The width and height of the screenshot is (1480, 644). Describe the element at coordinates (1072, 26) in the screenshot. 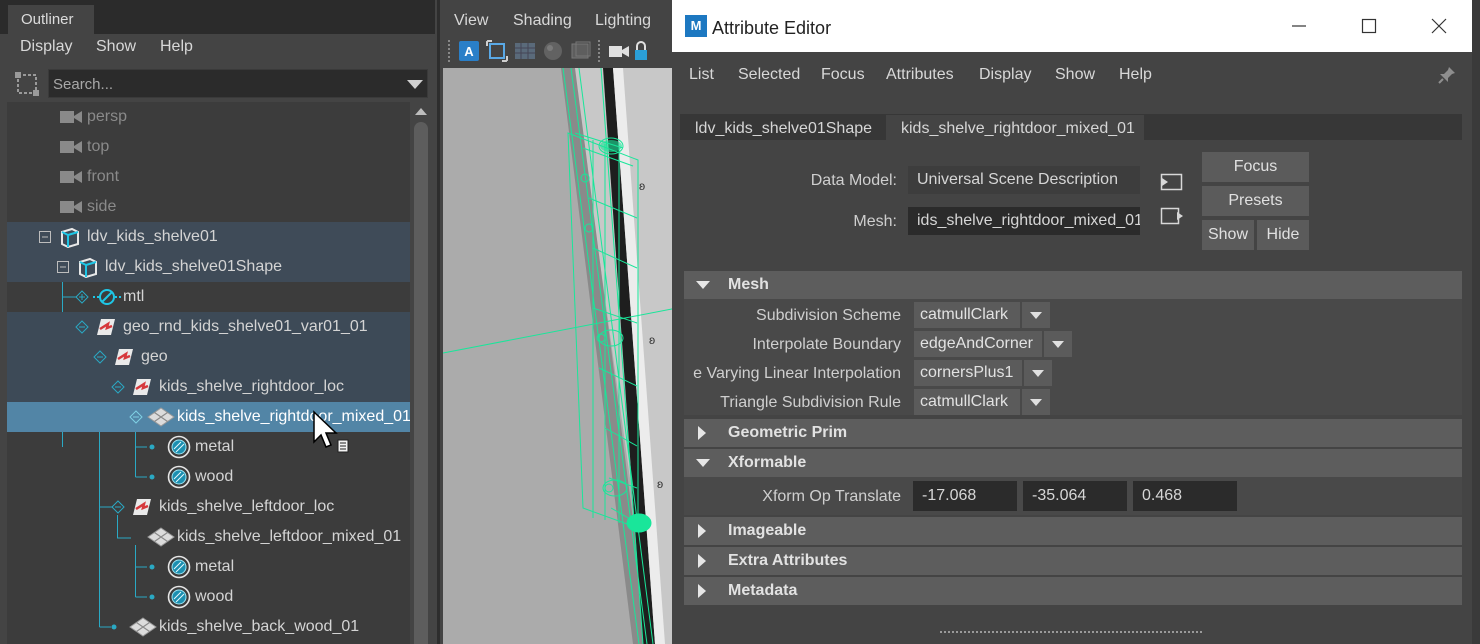

I see `ae-titlebar: M Attribute Editor` at that location.